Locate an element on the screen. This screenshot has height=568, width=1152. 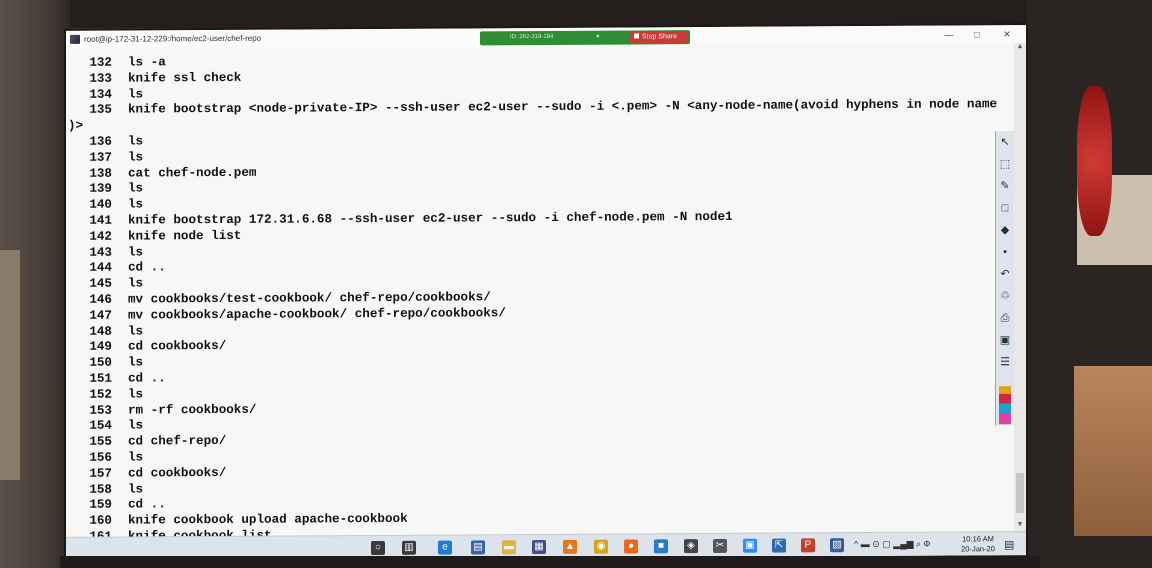
pen-tool-icon: ✎ is located at coordinates (1005, 186).